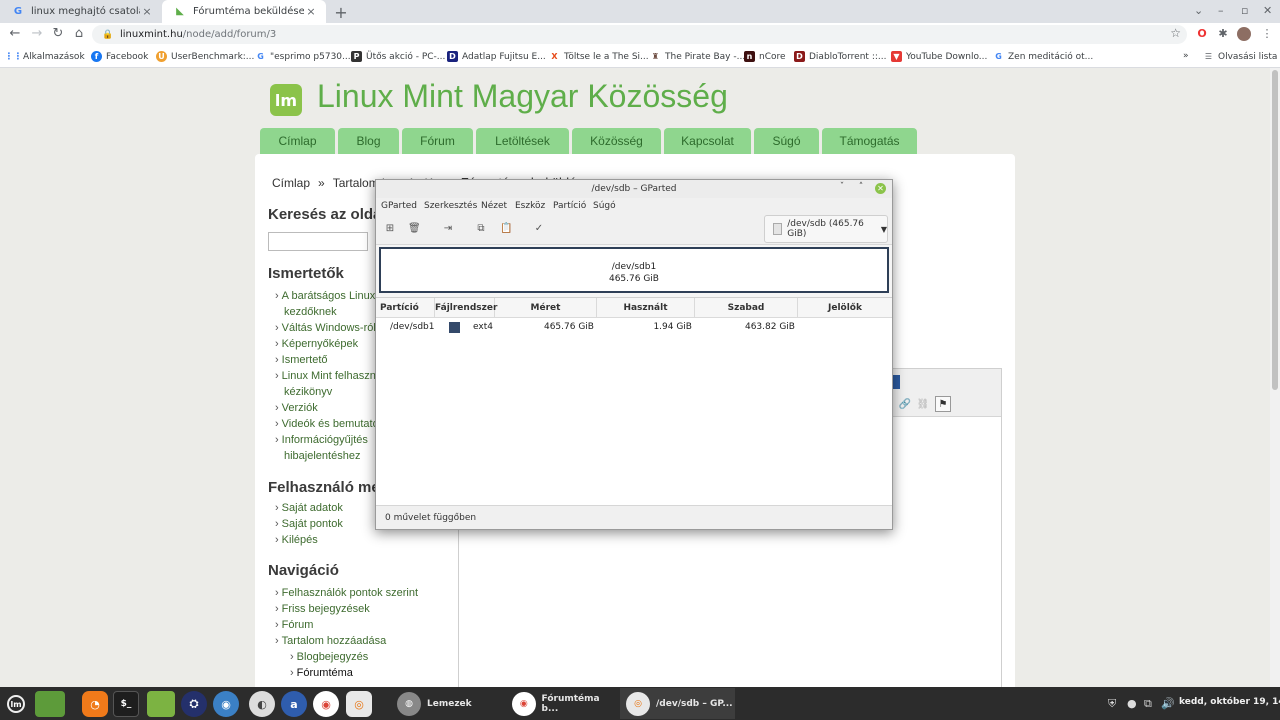 The width and height of the screenshot is (1280, 720). Describe the element at coordinates (530, 206) in the screenshot. I see `menu-eszkoz: Eszköz` at that location.